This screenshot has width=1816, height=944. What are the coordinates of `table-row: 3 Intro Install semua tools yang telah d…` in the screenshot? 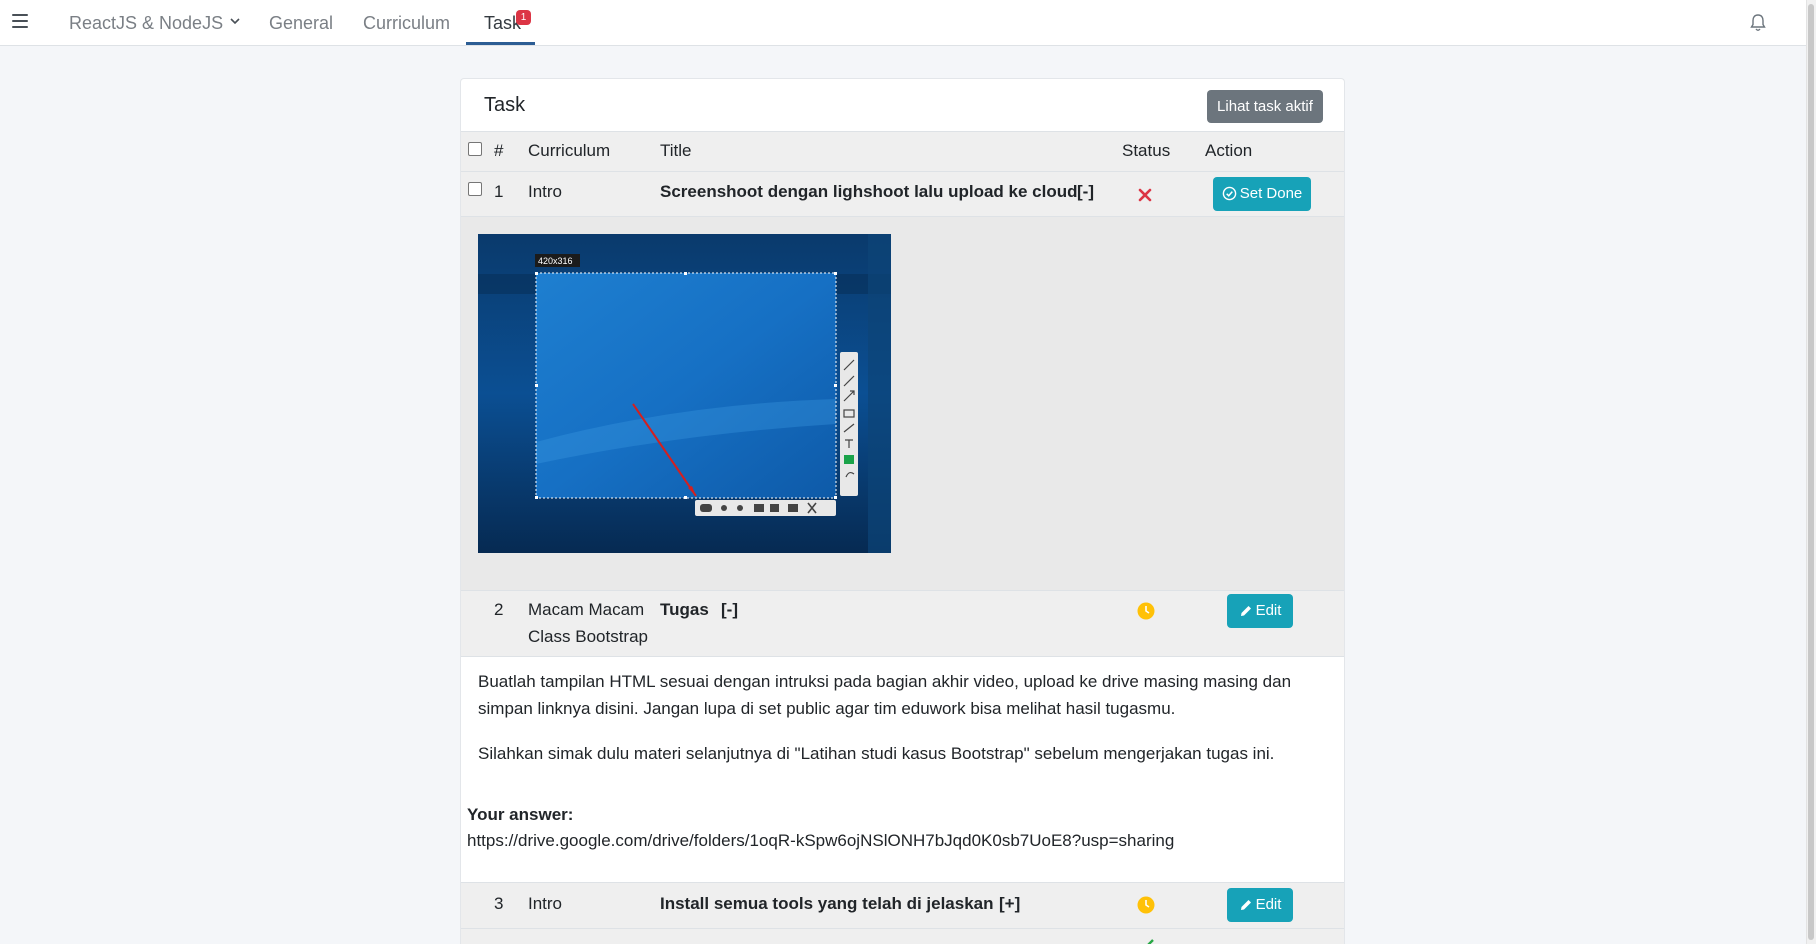 It's located at (902, 906).